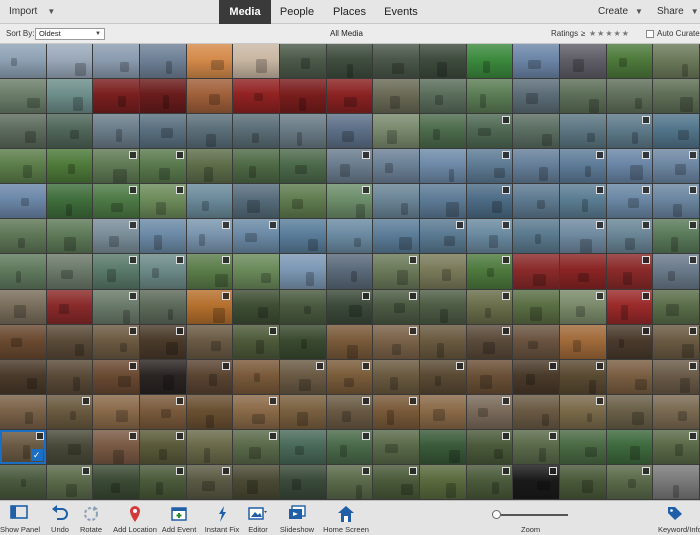 The height and width of the screenshot is (535, 700). I want to click on tab-people: People, so click(297, 12).